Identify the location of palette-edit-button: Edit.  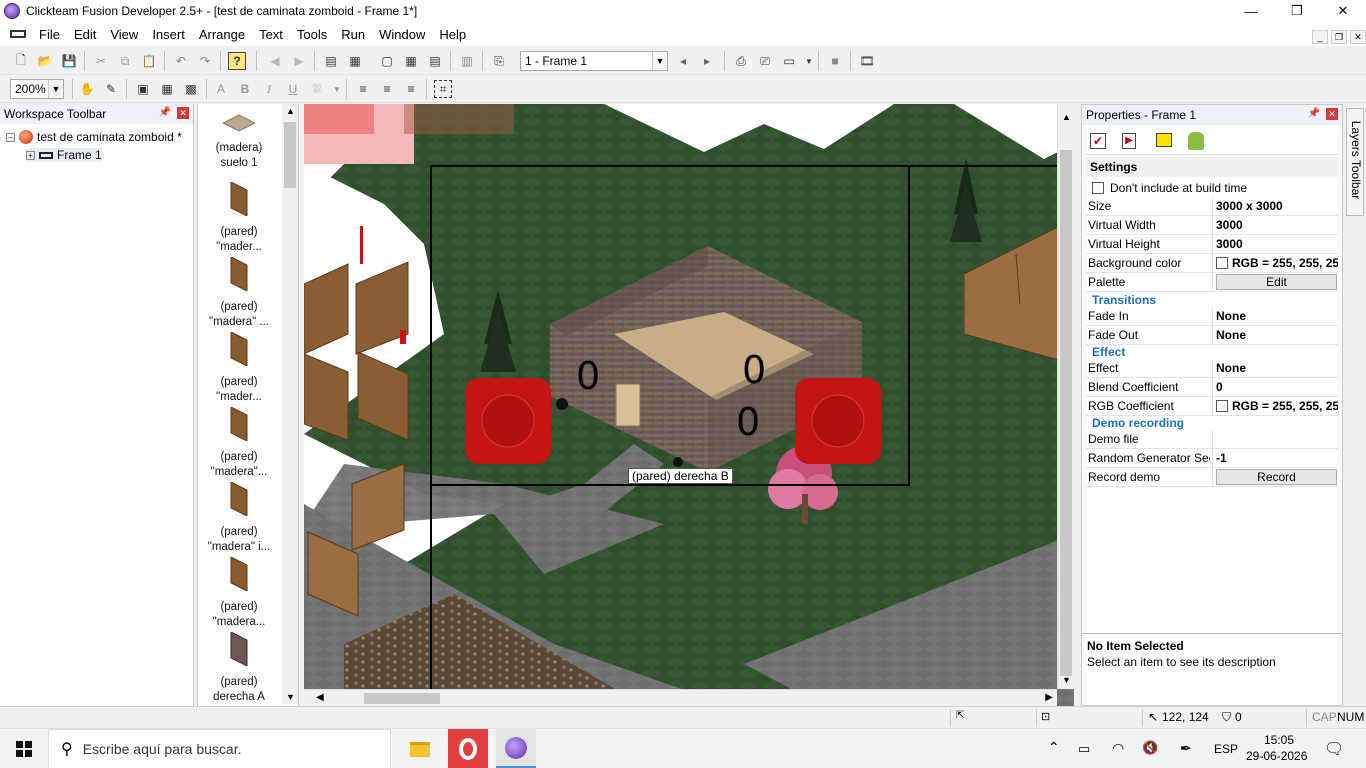
(1276, 282).